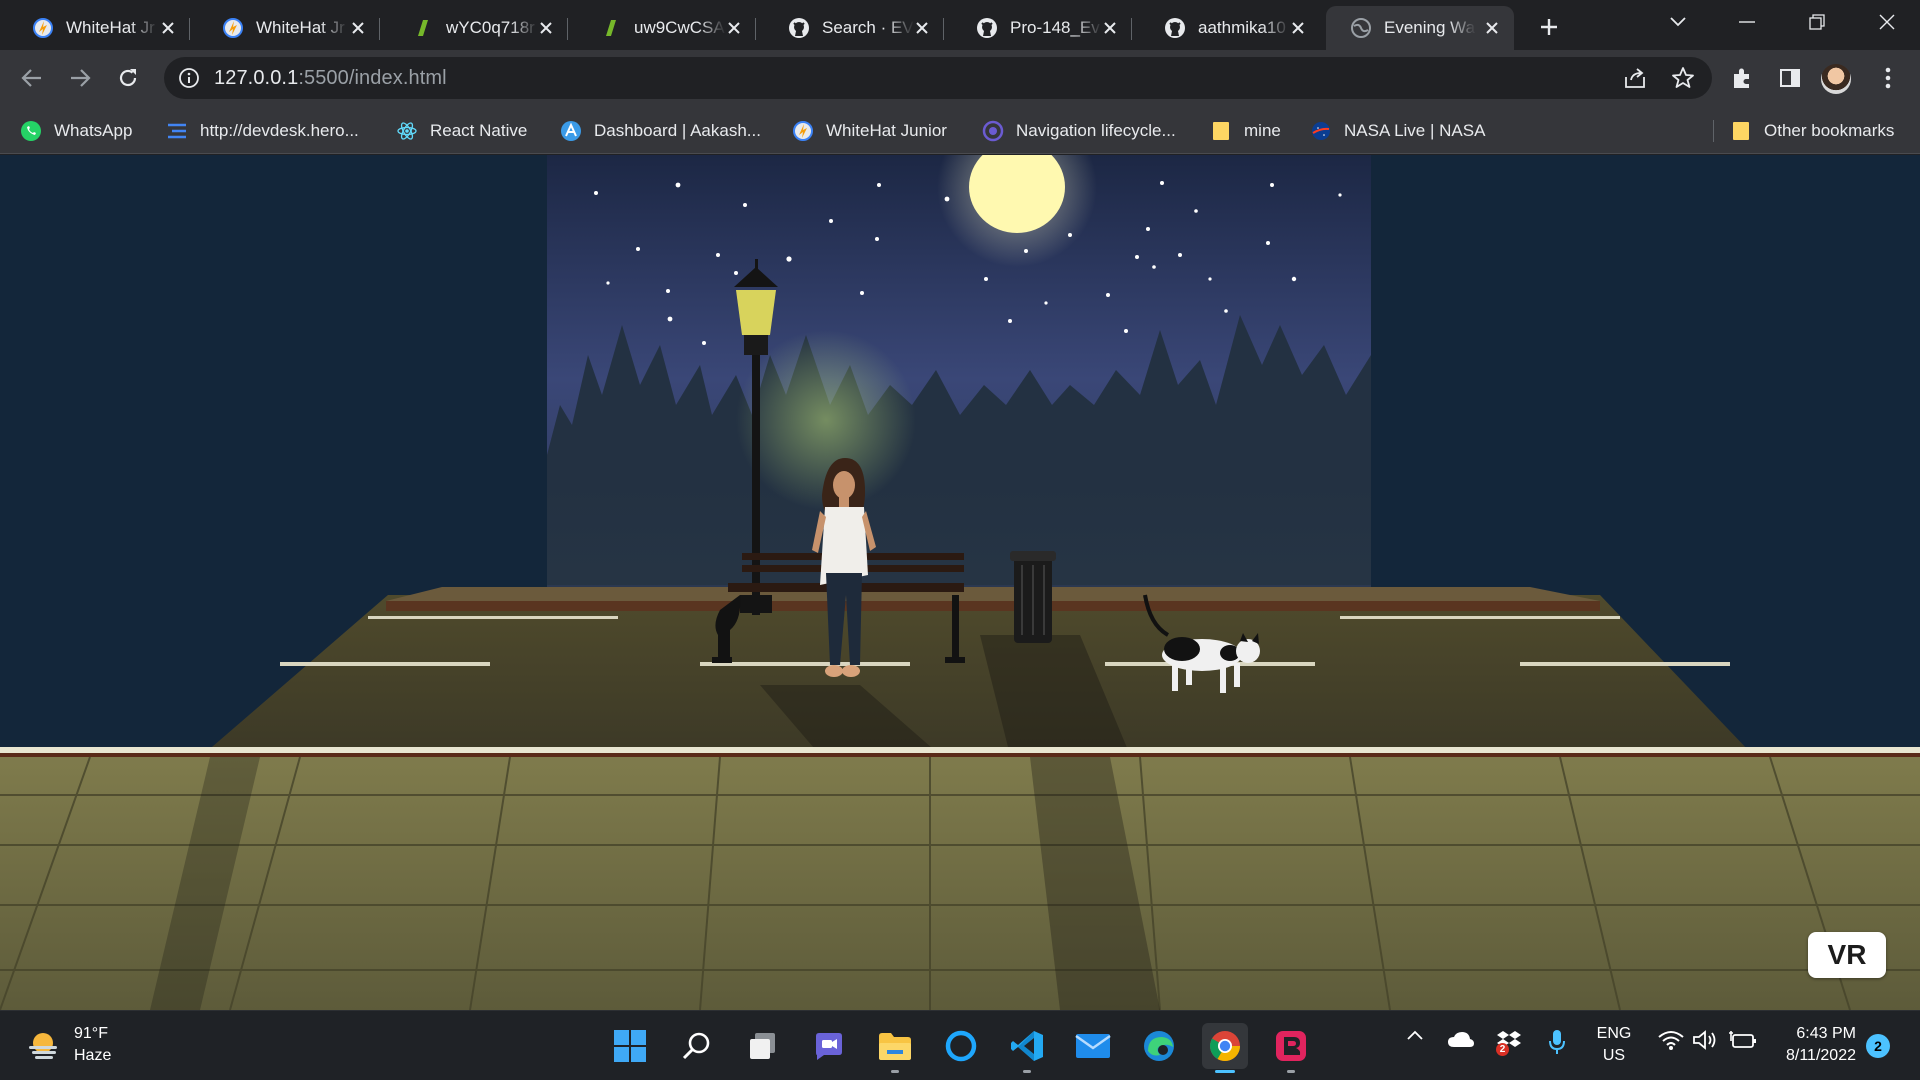 The image size is (1920, 1080). What do you see at coordinates (1888, 78) in the screenshot?
I see `menu-button` at bounding box center [1888, 78].